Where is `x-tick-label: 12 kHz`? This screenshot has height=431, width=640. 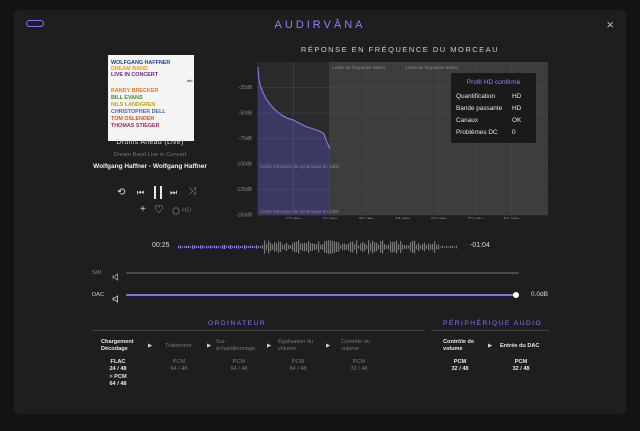 x-tick-label: 12 kHz is located at coordinates (294, 218).